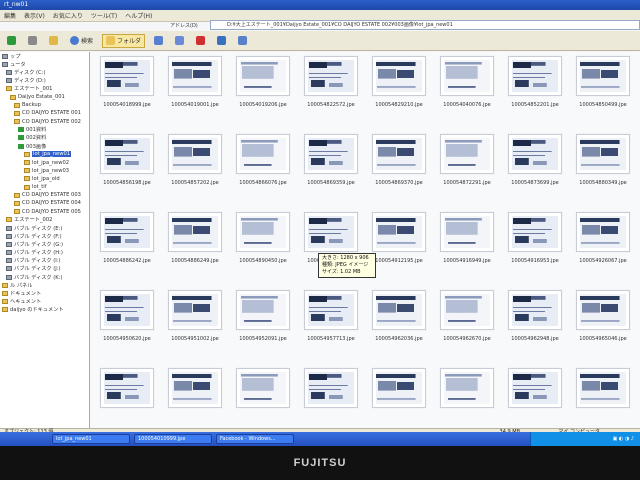  I want to click on sidebar-item: ディスク (C:), so click(44, 72).